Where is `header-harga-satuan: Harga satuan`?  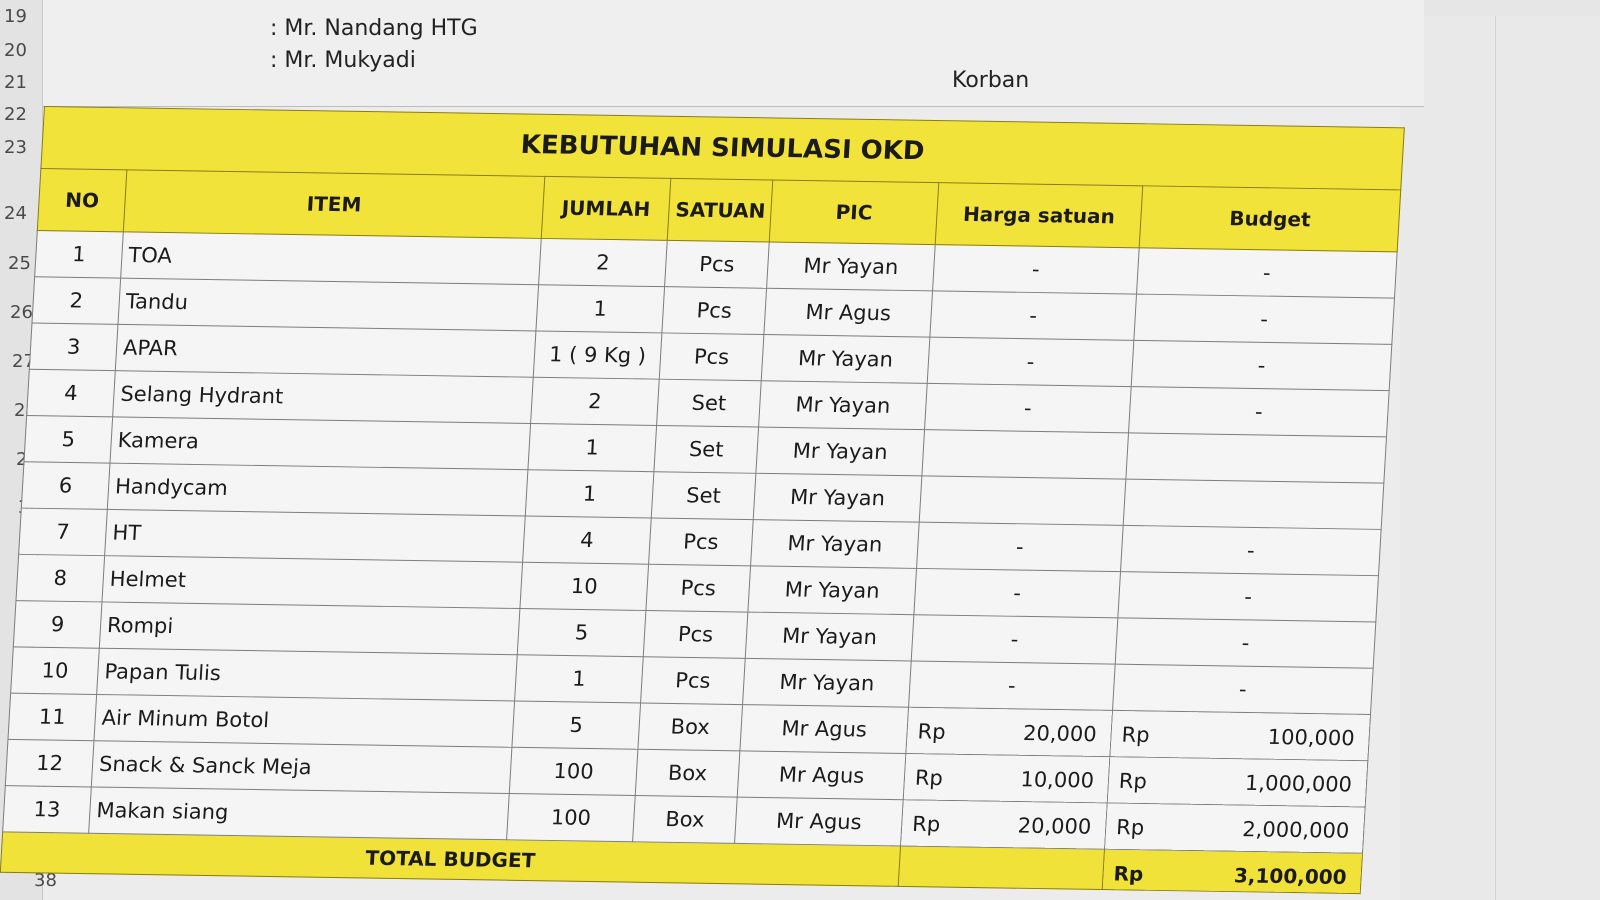 header-harga-satuan: Harga satuan is located at coordinates (1039, 215).